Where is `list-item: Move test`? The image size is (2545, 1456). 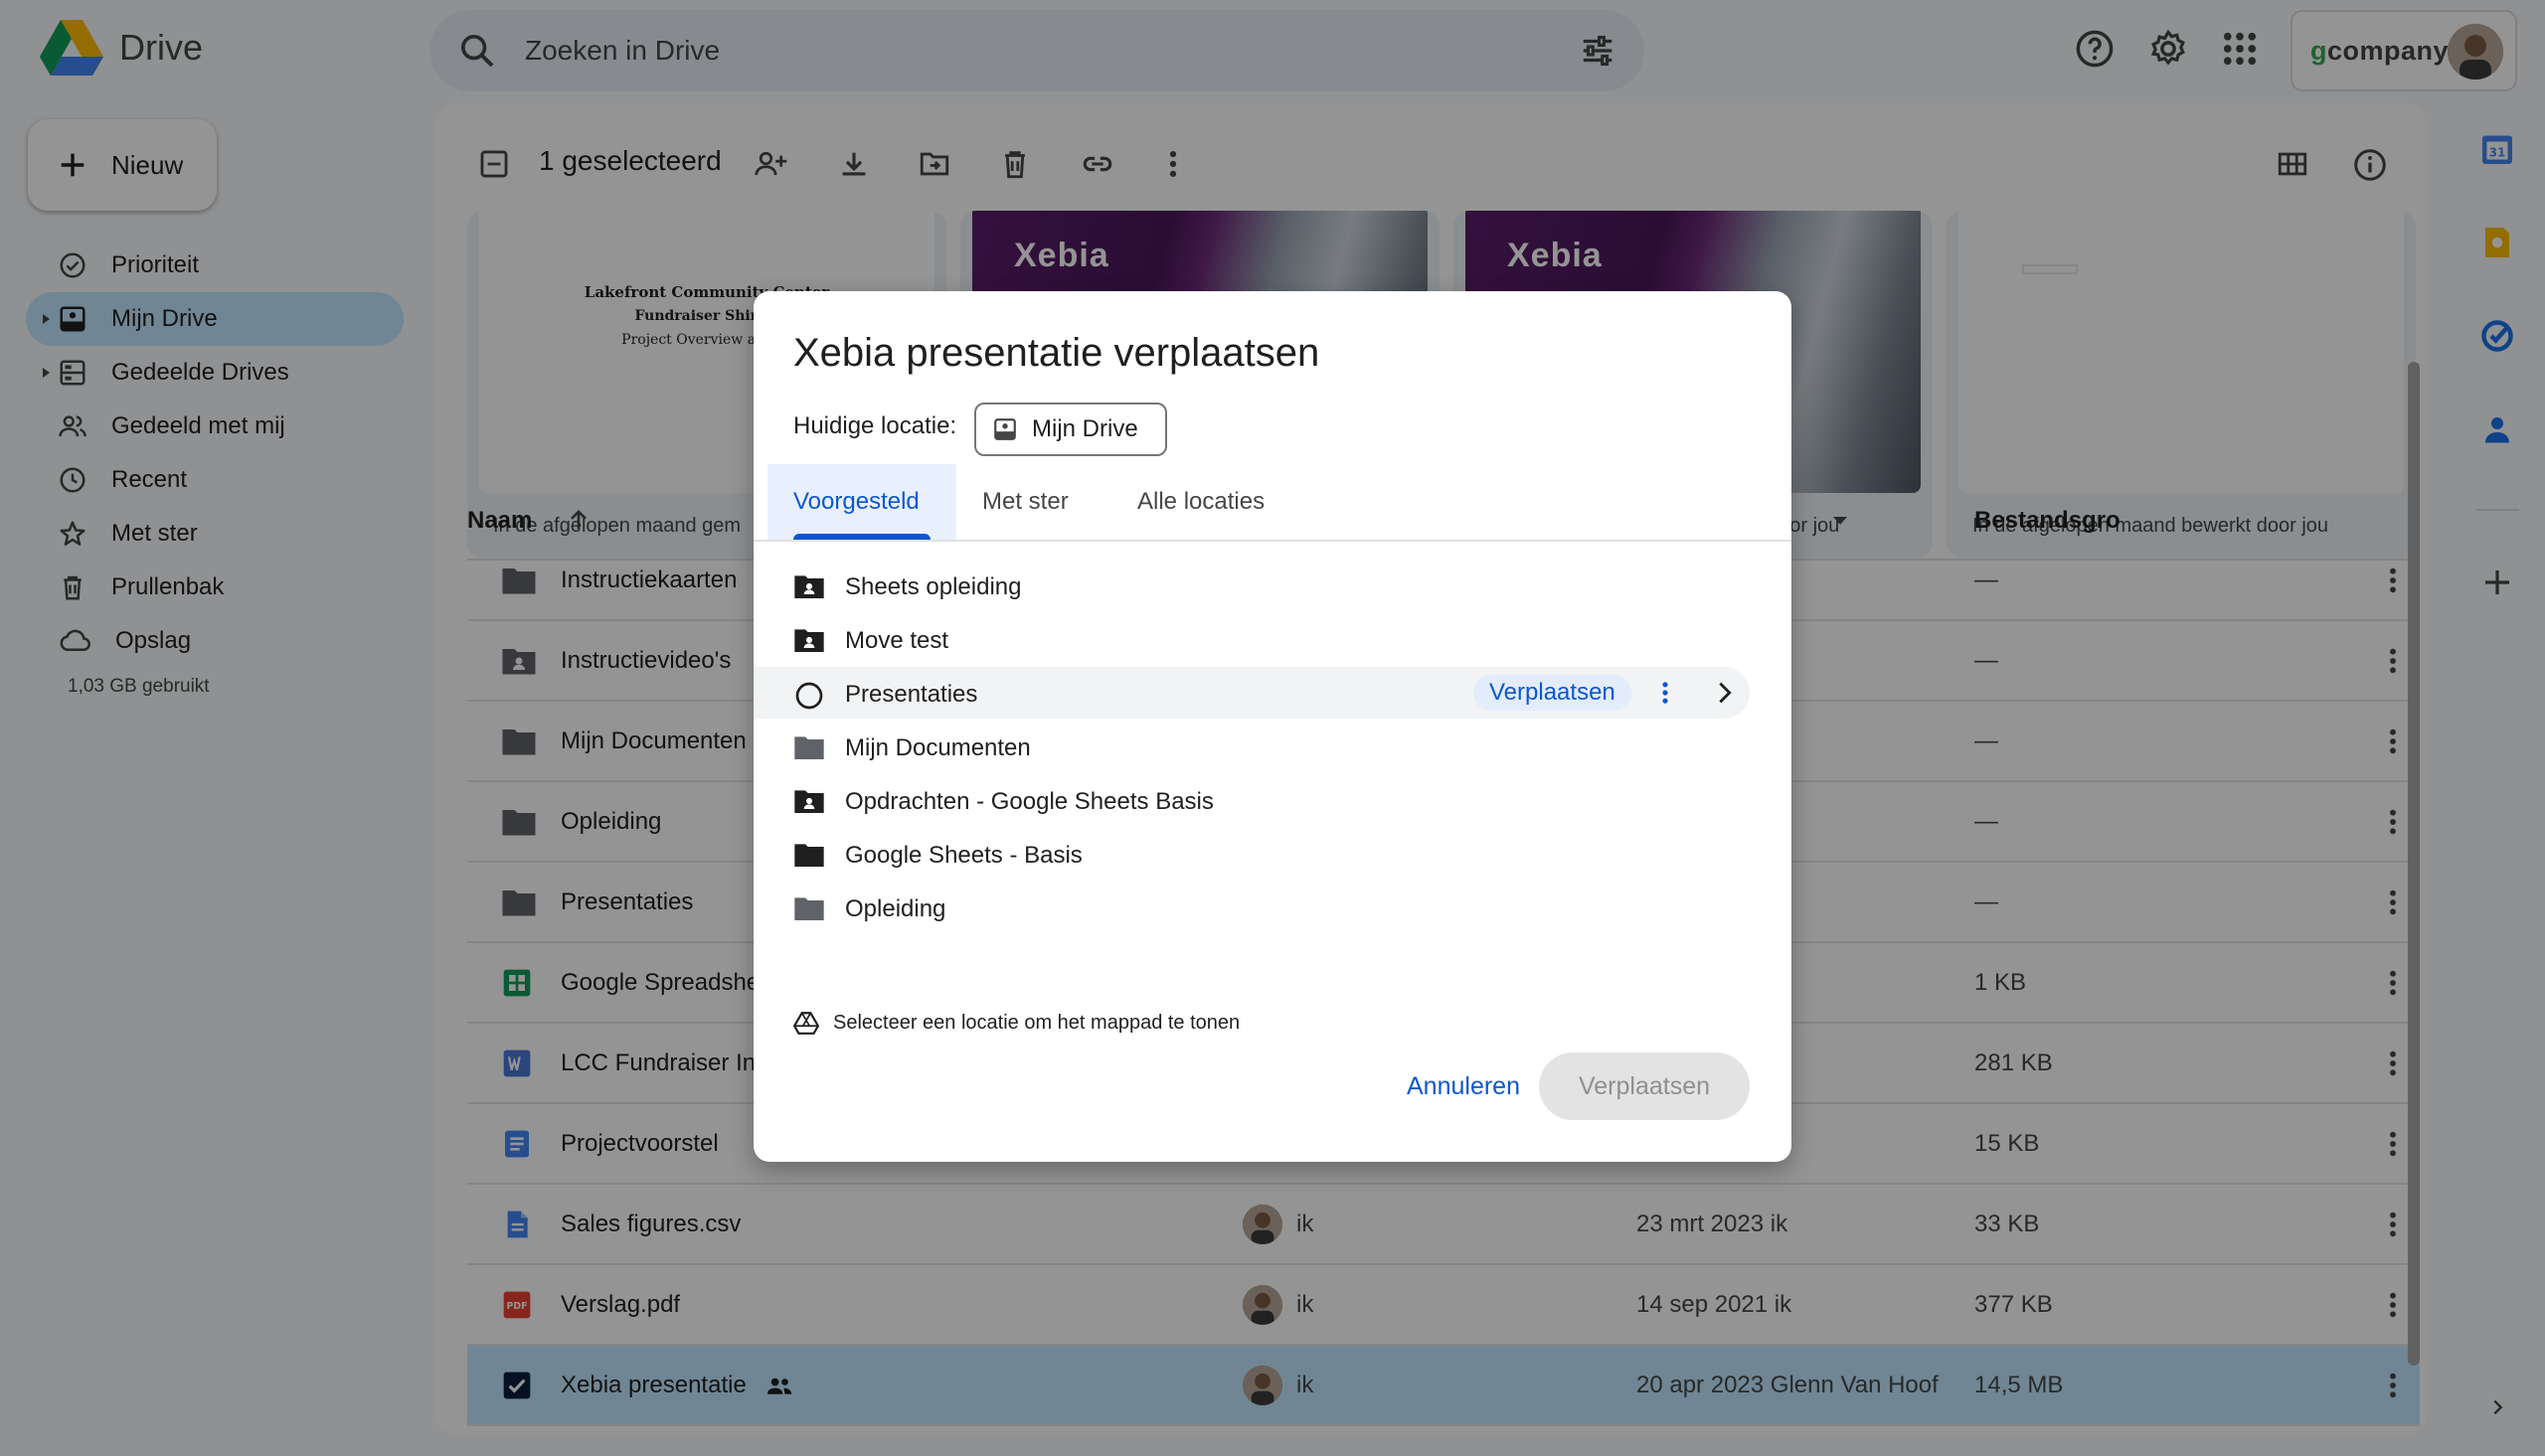
list-item: Move test is located at coordinates (1272, 639).